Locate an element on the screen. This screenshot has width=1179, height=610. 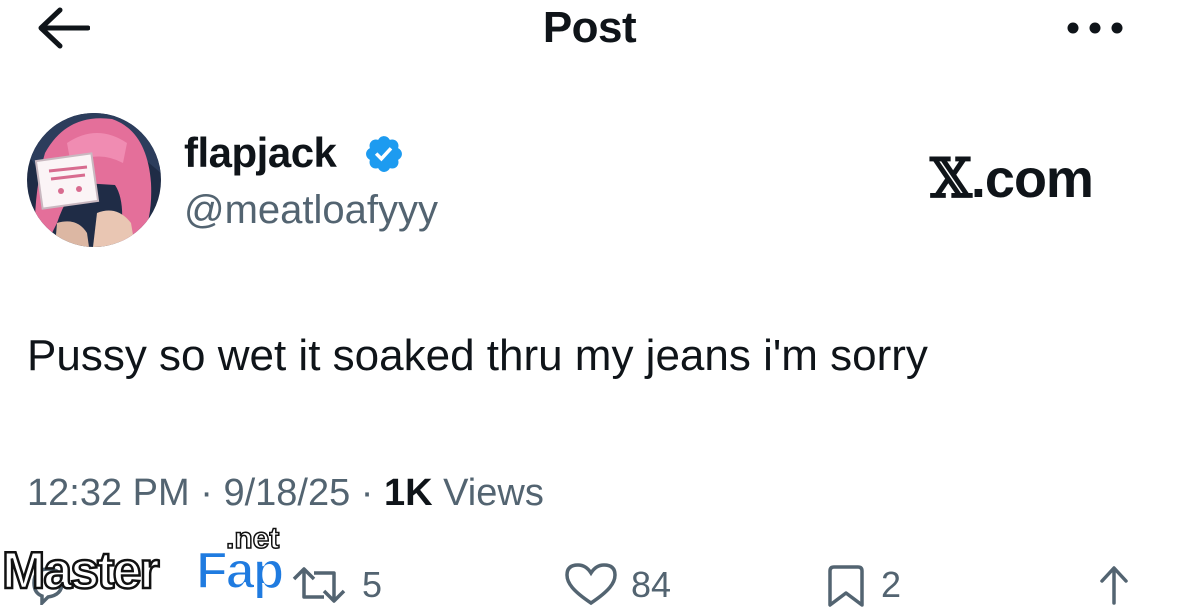
avatar-image is located at coordinates (94, 180).